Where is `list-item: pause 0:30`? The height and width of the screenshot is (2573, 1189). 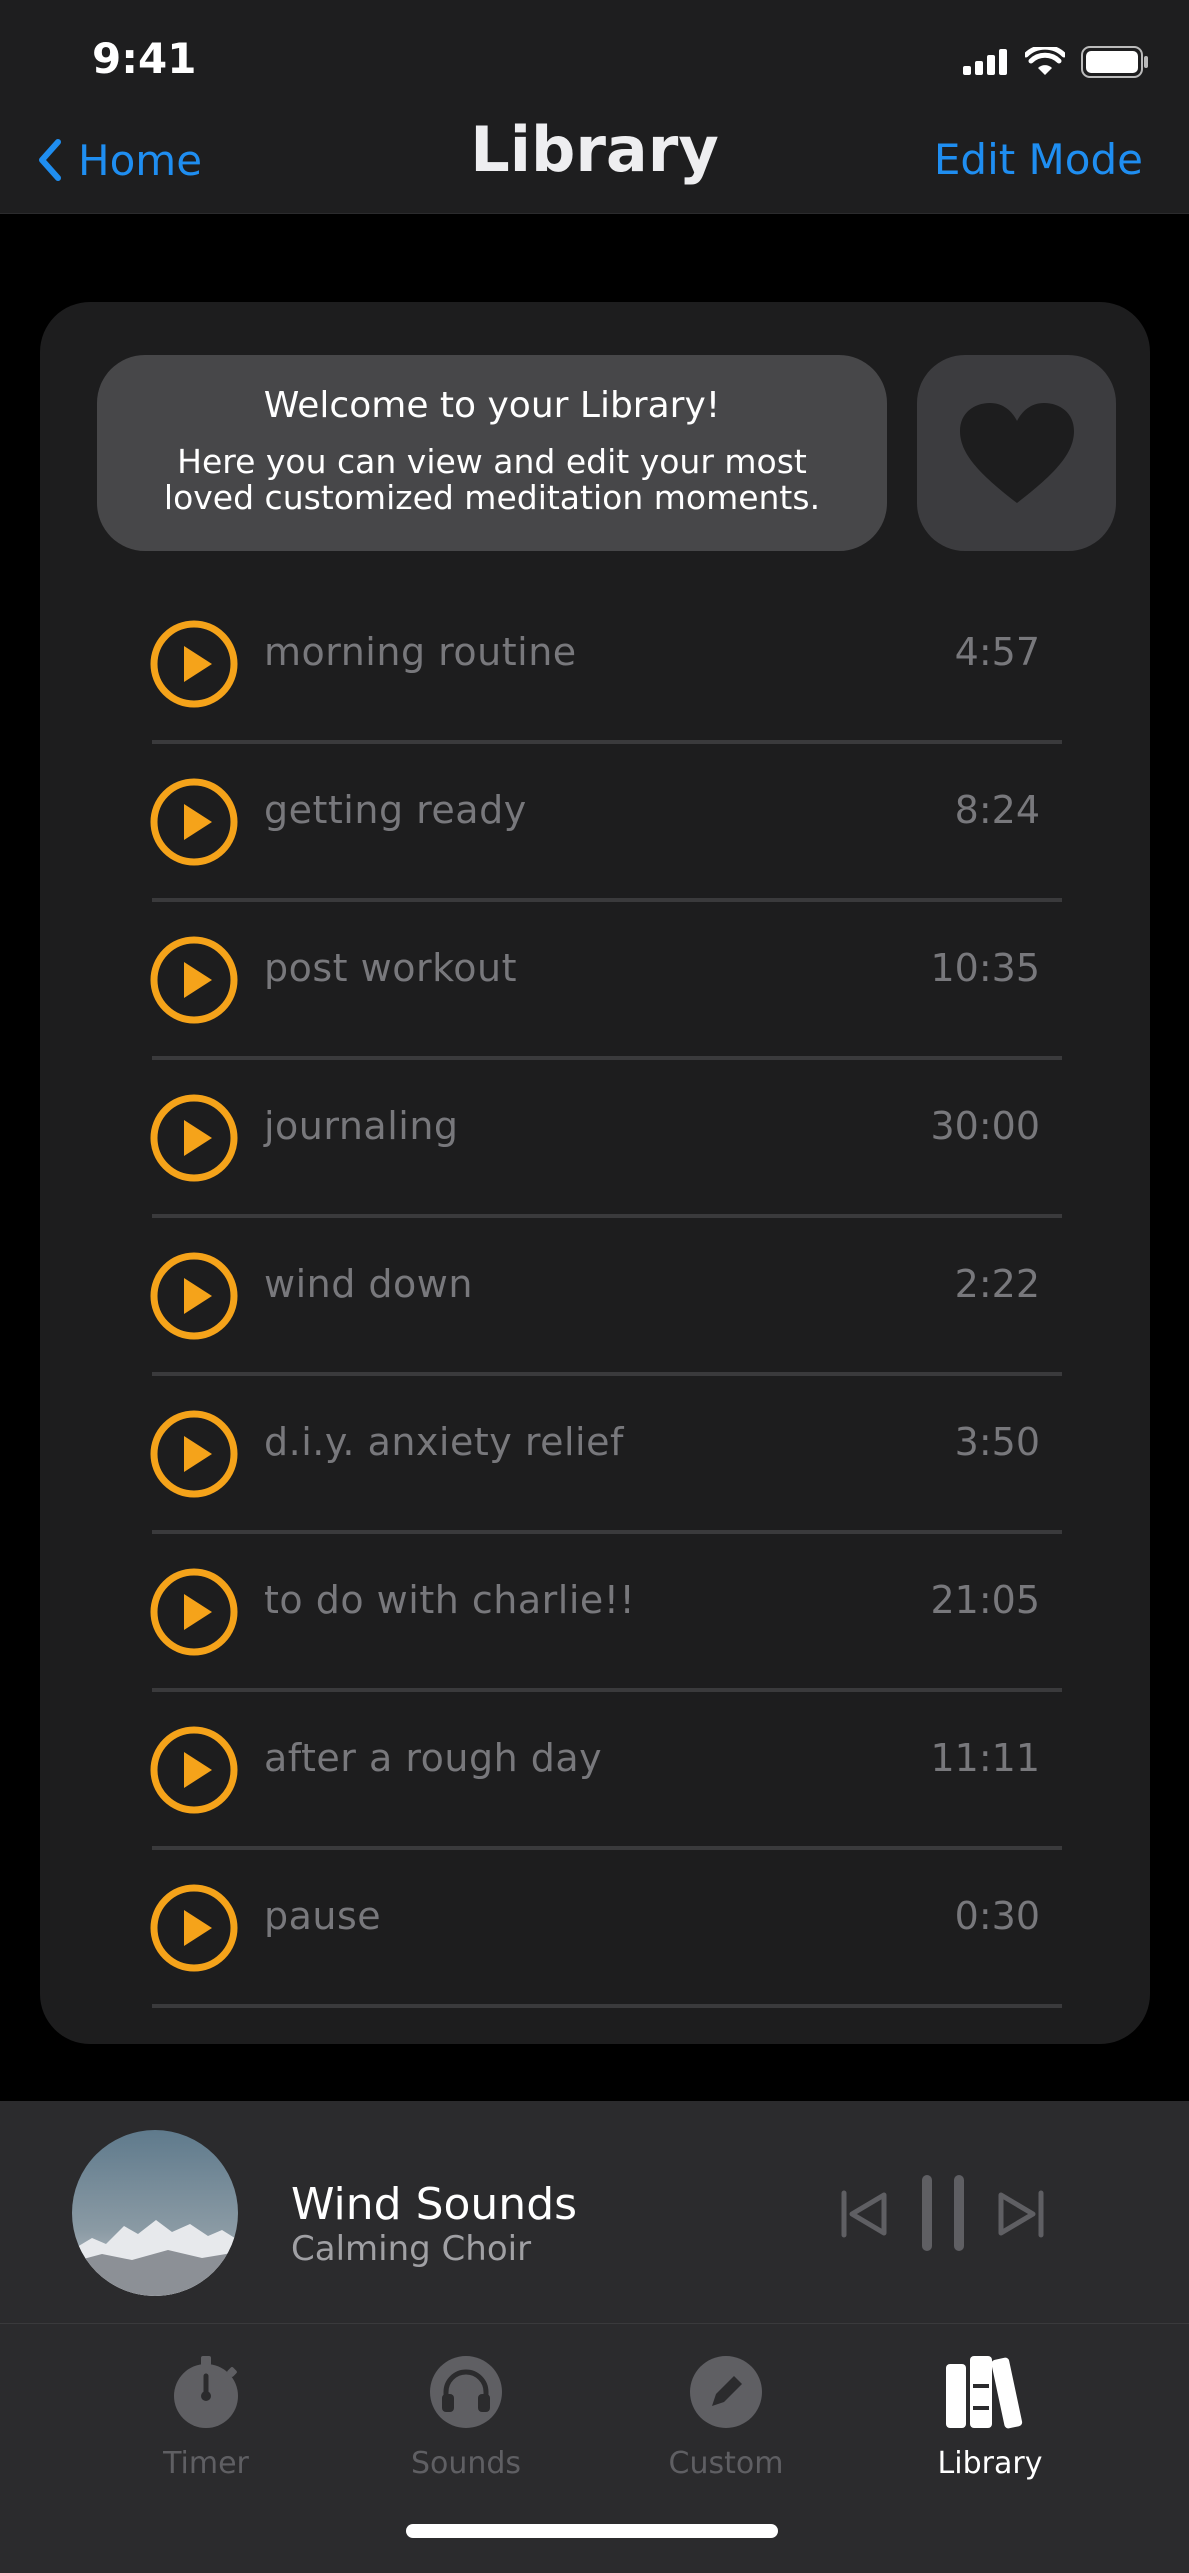
list-item: pause 0:30 is located at coordinates (595, 1929).